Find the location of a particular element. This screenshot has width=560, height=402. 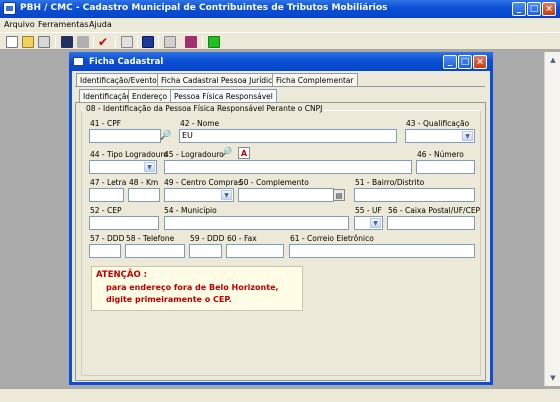

caixa-postal-label: 56 - Caixa Postal/UF/CEP is located at coordinates (434, 210).